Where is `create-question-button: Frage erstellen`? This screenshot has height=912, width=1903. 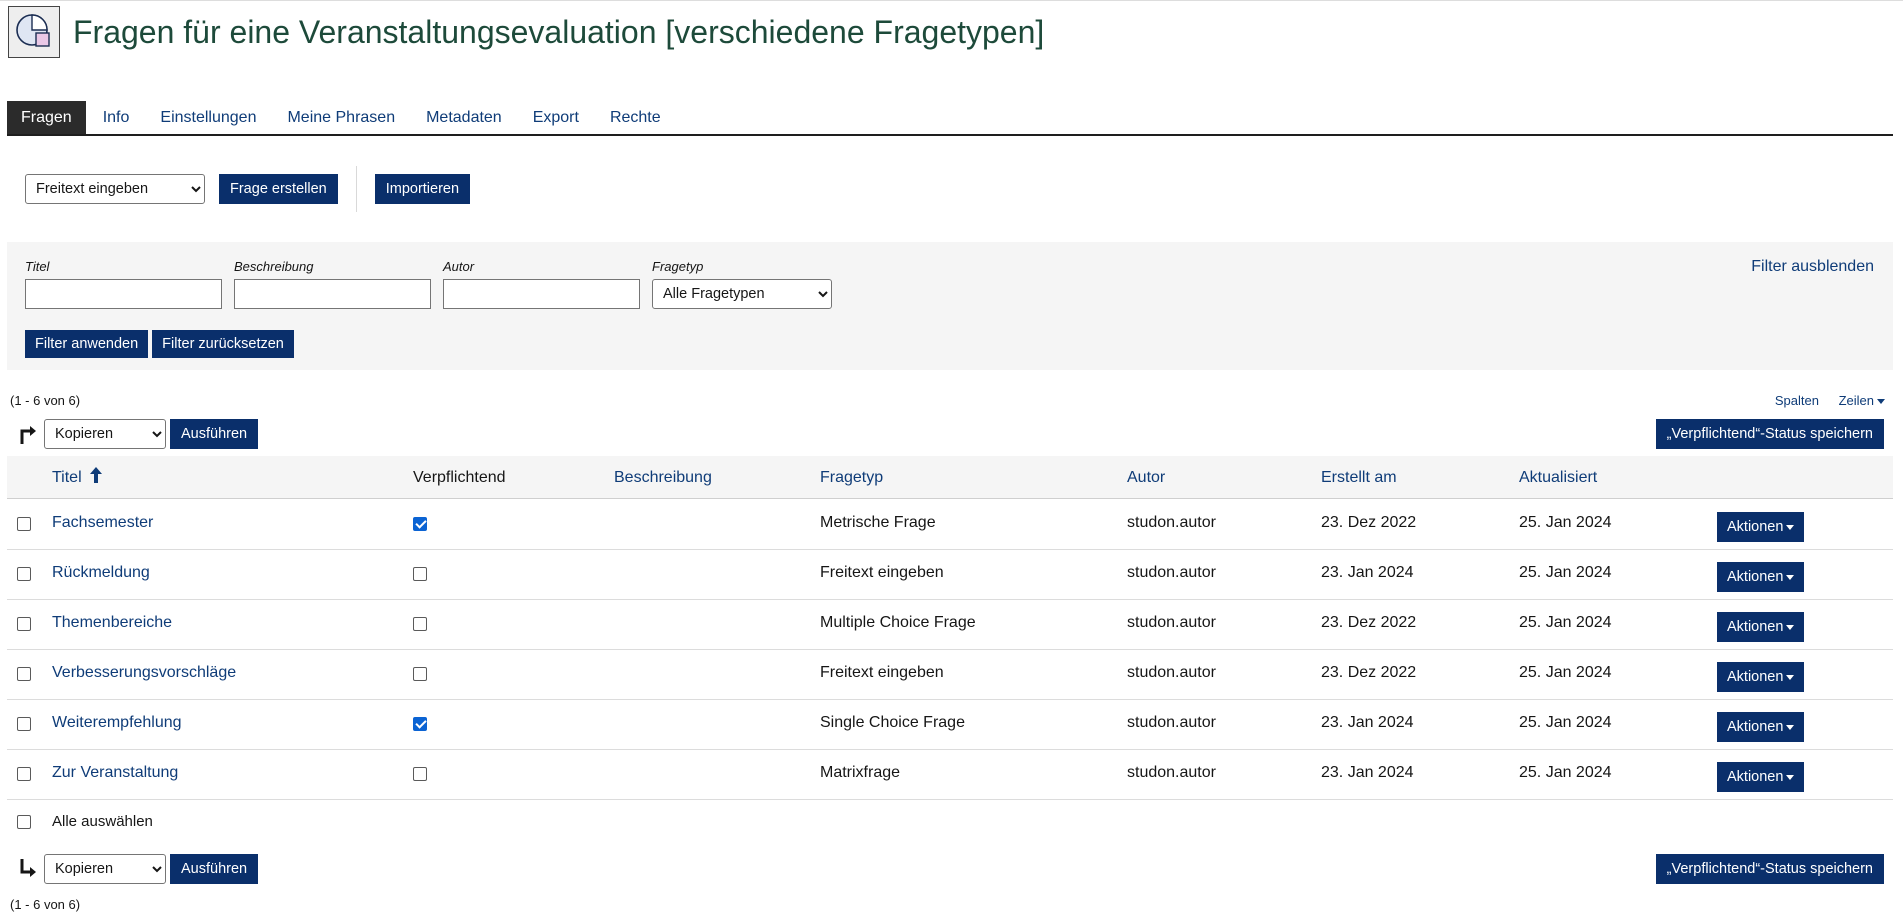 create-question-button: Frage erstellen is located at coordinates (278, 189).